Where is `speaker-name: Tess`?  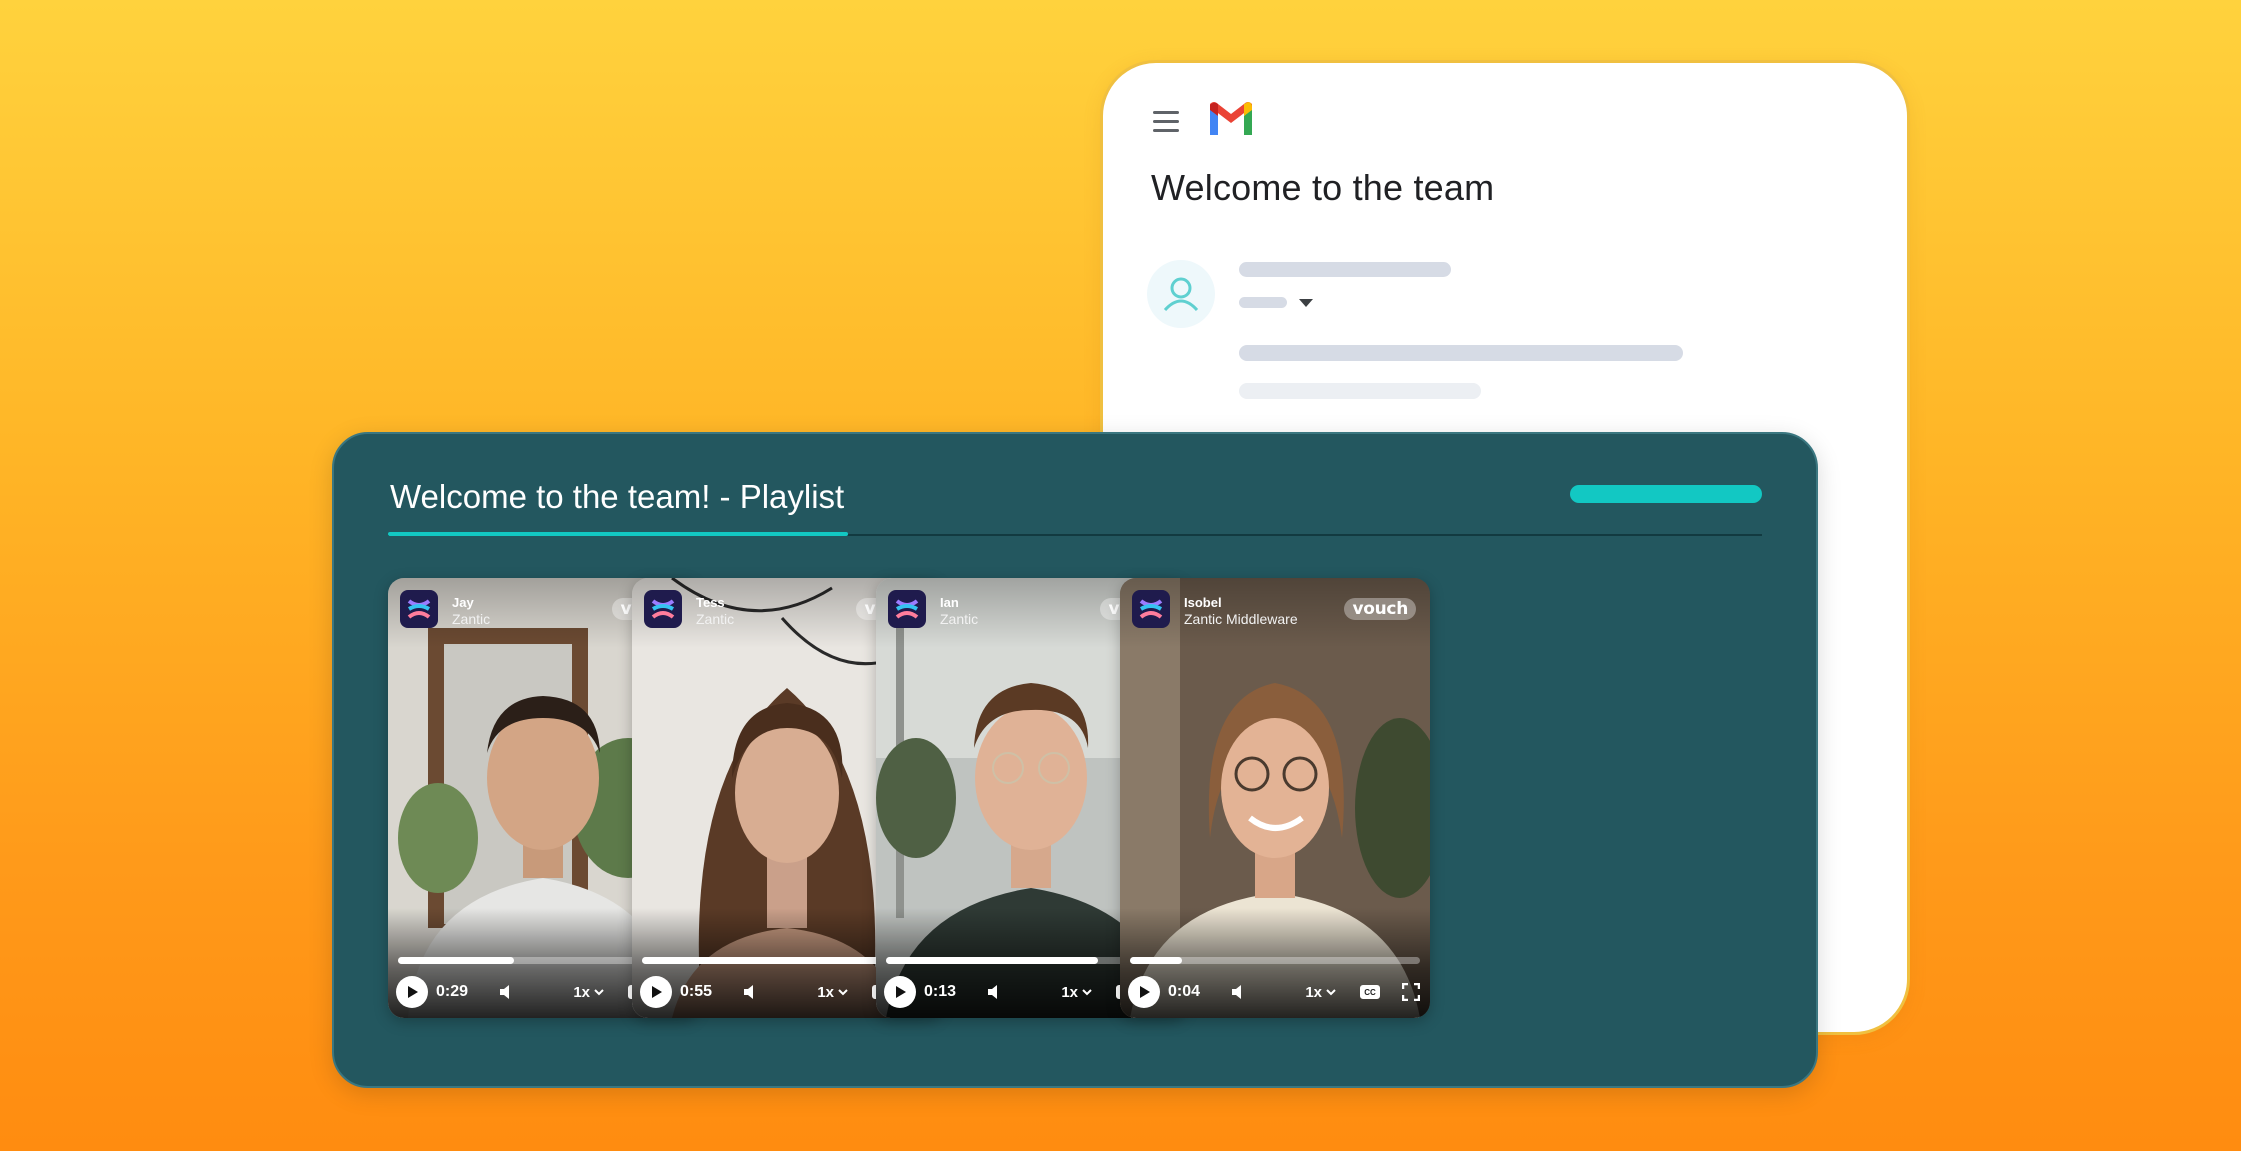 speaker-name: Tess is located at coordinates (710, 602).